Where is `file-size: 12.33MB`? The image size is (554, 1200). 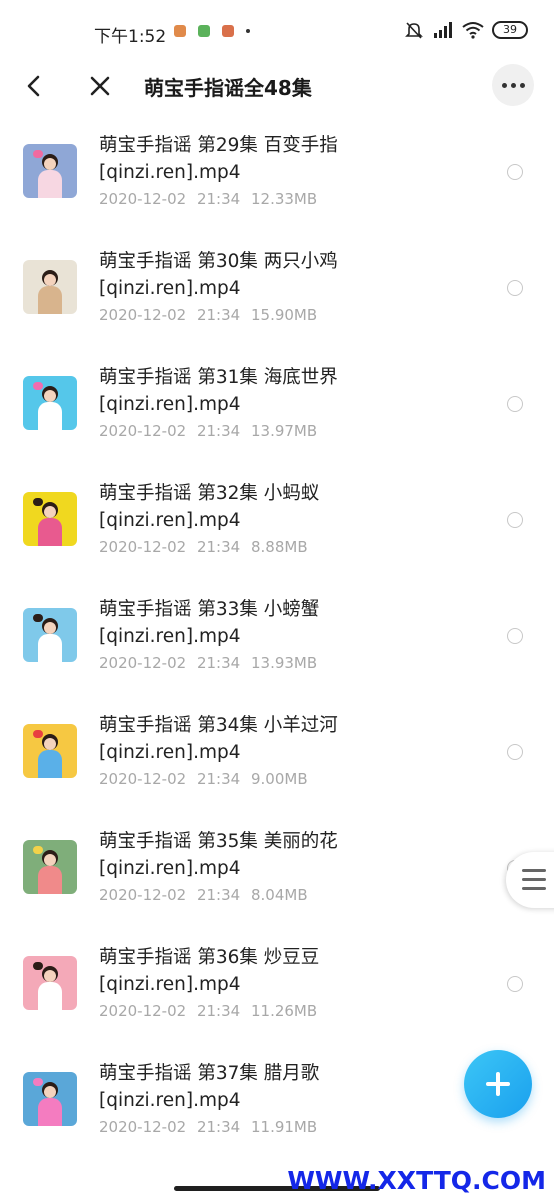
file-size: 12.33MB is located at coordinates (284, 199).